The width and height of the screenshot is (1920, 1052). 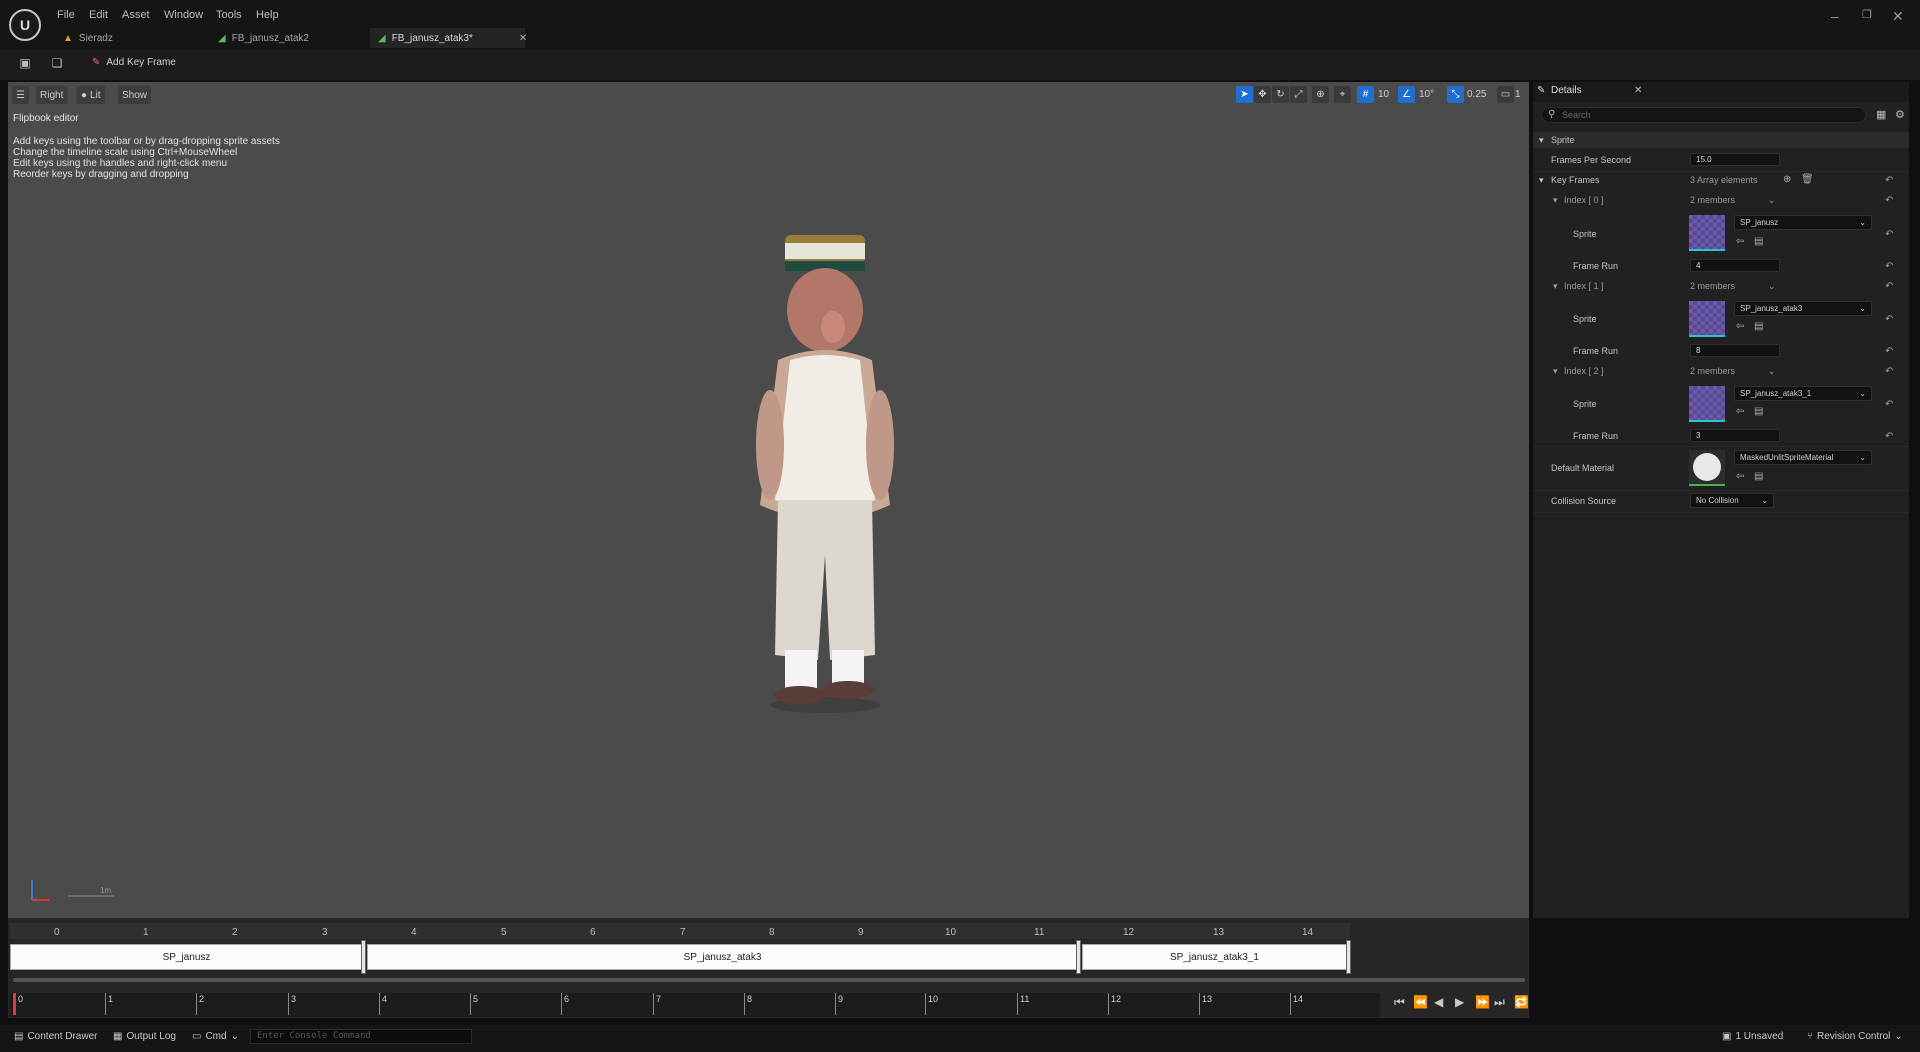 What do you see at coordinates (55, 1036) in the screenshot?
I see `content-drawer-button: ▤ Content Drawer` at bounding box center [55, 1036].